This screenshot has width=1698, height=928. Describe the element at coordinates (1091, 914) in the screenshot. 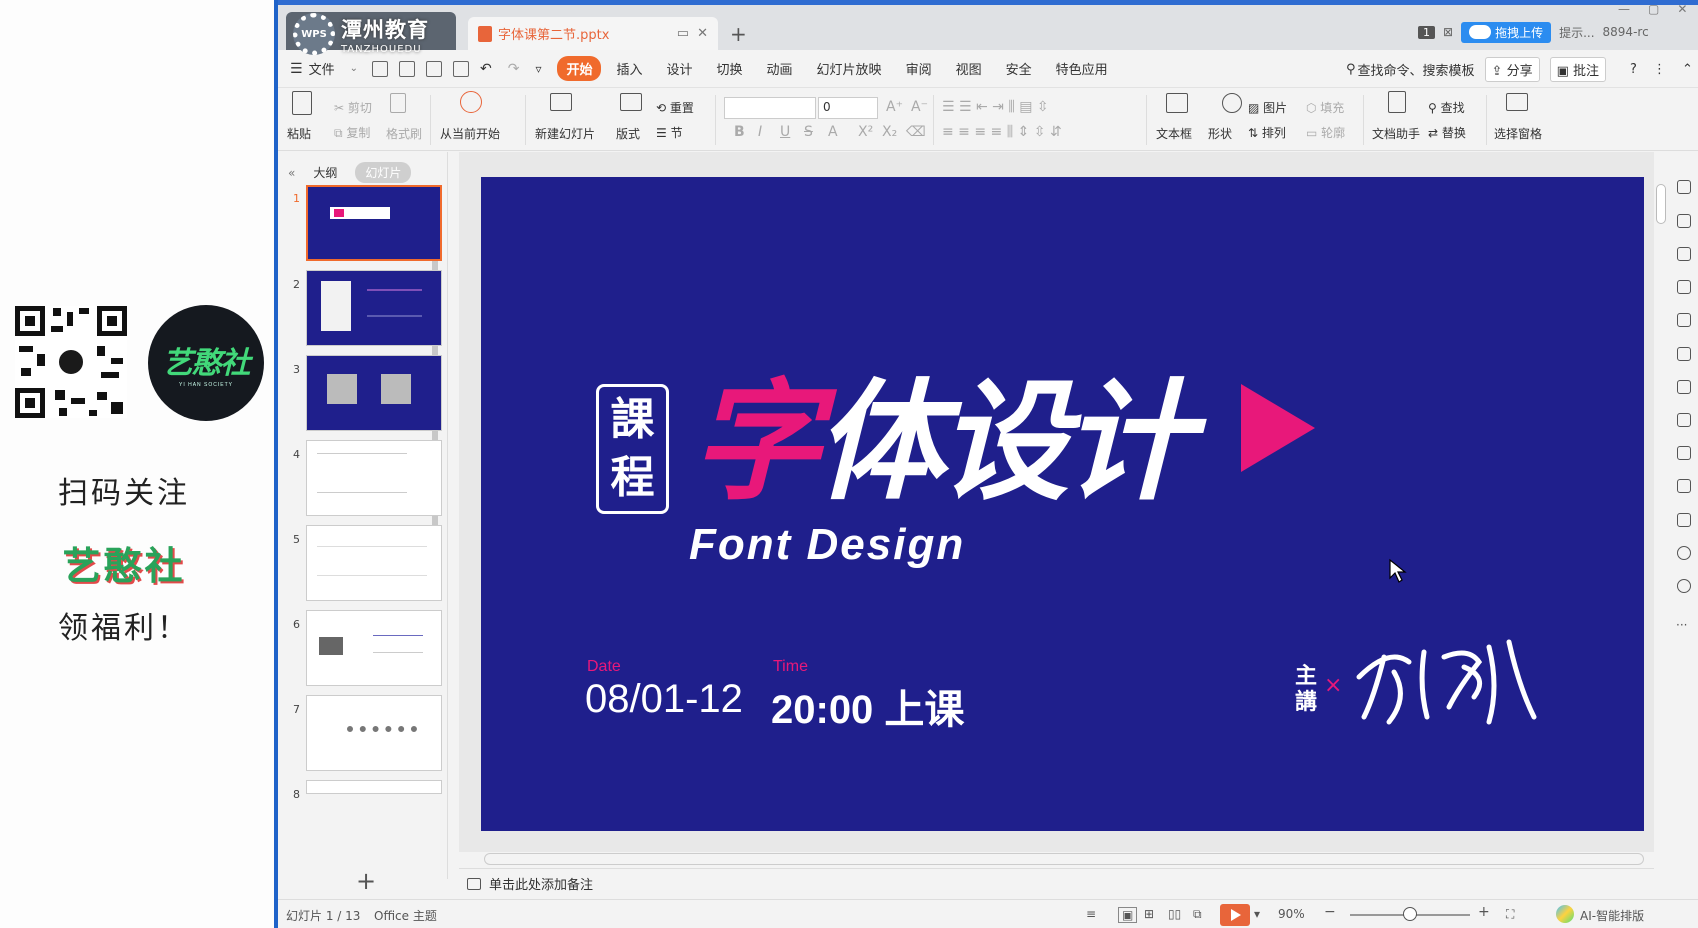

I see `notes-toggle-icon: ≡` at that location.